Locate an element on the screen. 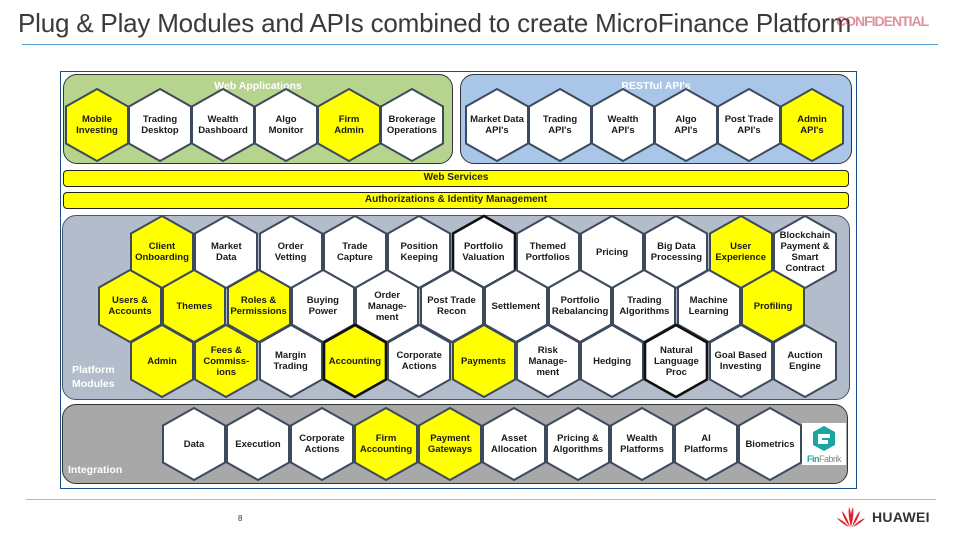 Image resolution: width=960 pixels, height=540 pixels. module-label: Natural Language Proc is located at coordinates (676, 361).